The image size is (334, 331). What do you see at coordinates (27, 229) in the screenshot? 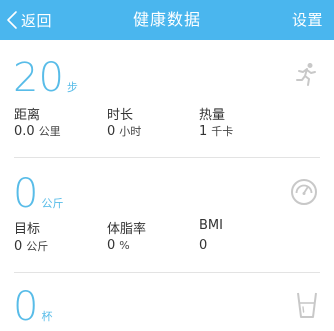
I see `target-label: 目标` at bounding box center [27, 229].